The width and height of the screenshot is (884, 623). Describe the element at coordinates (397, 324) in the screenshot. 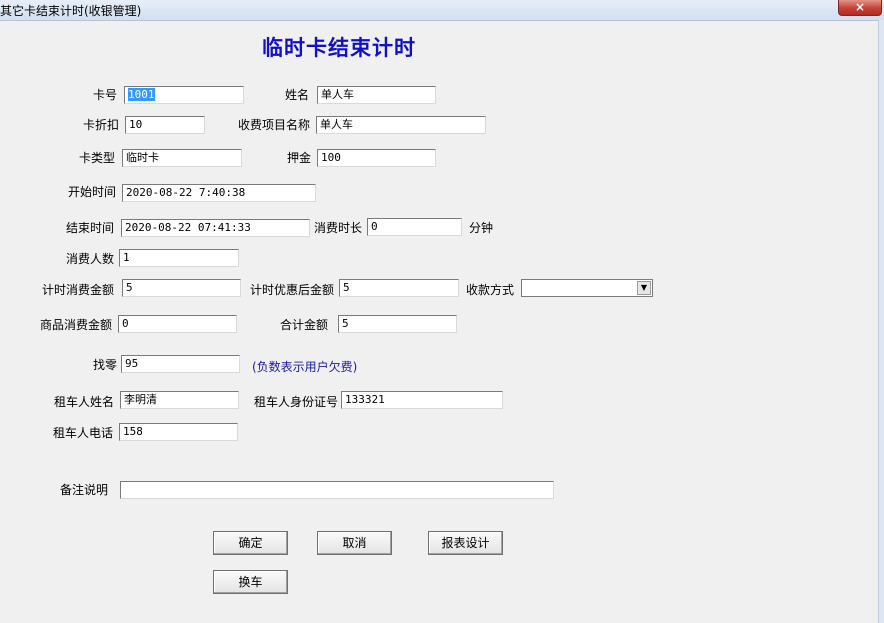

I see `total-input: 5` at that location.